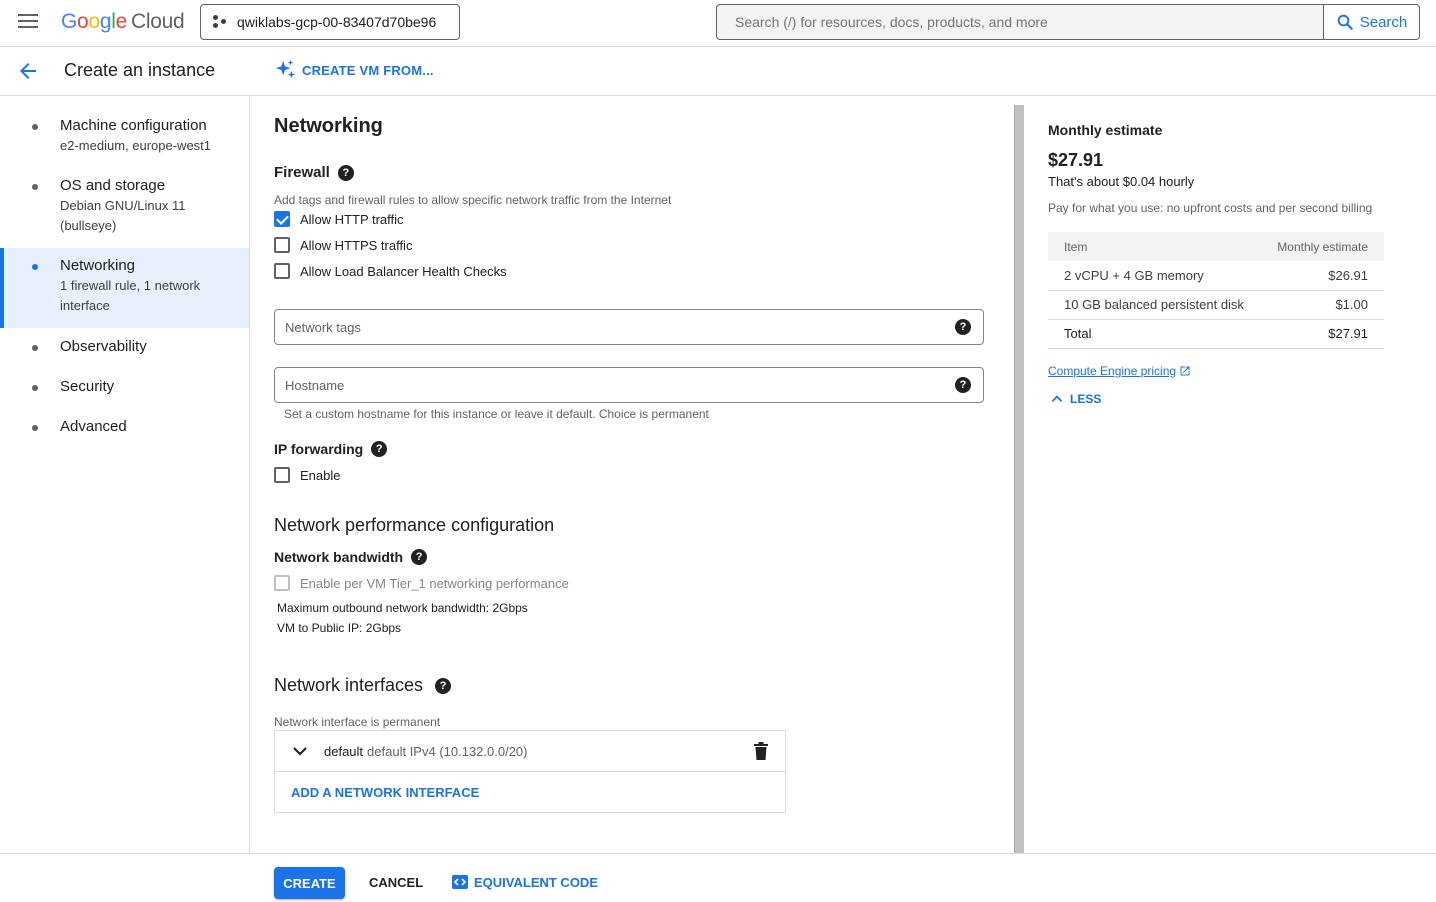 The image size is (1436, 902). What do you see at coordinates (1121, 181) in the screenshot?
I see `estimate-hourly: That's about $0.04 hourly` at bounding box center [1121, 181].